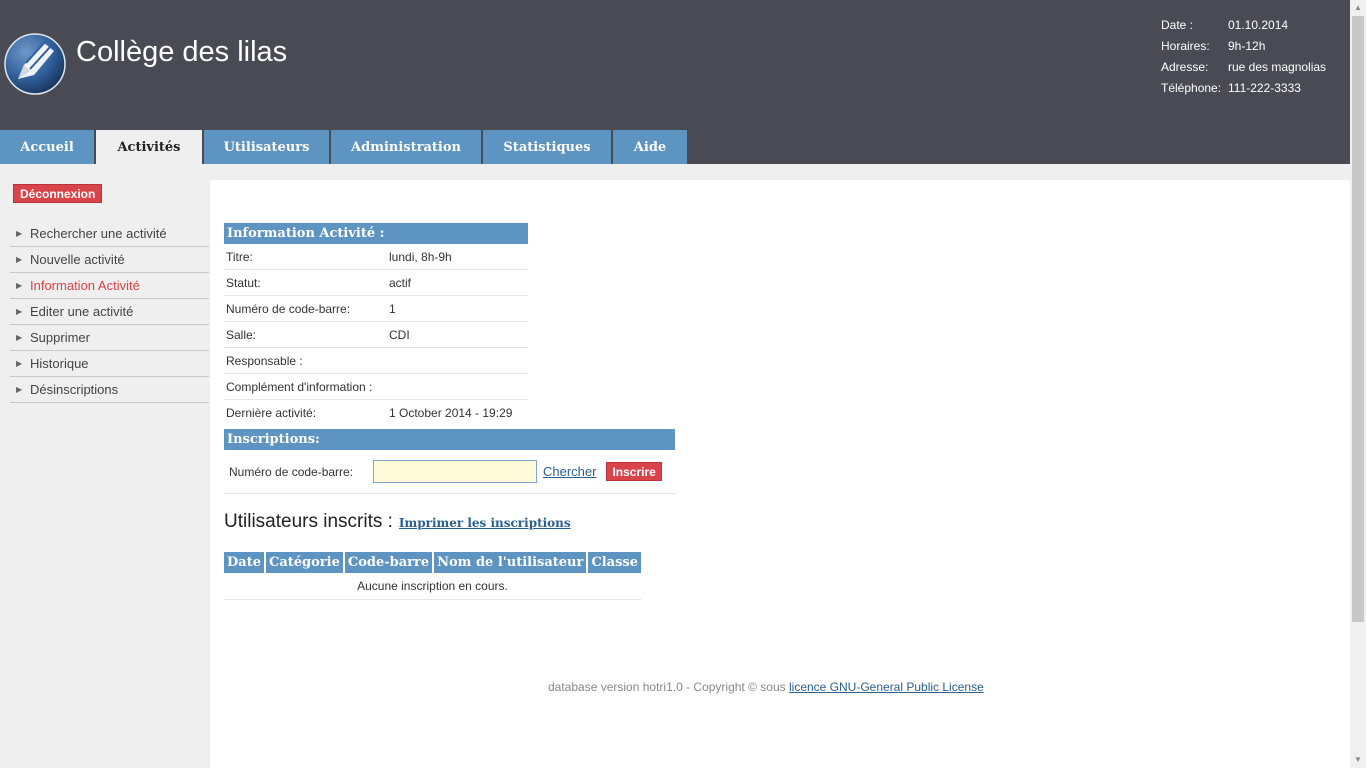 The width and height of the screenshot is (1366, 768). Describe the element at coordinates (245, 562) in the screenshot. I see `column-header-date: Date` at that location.